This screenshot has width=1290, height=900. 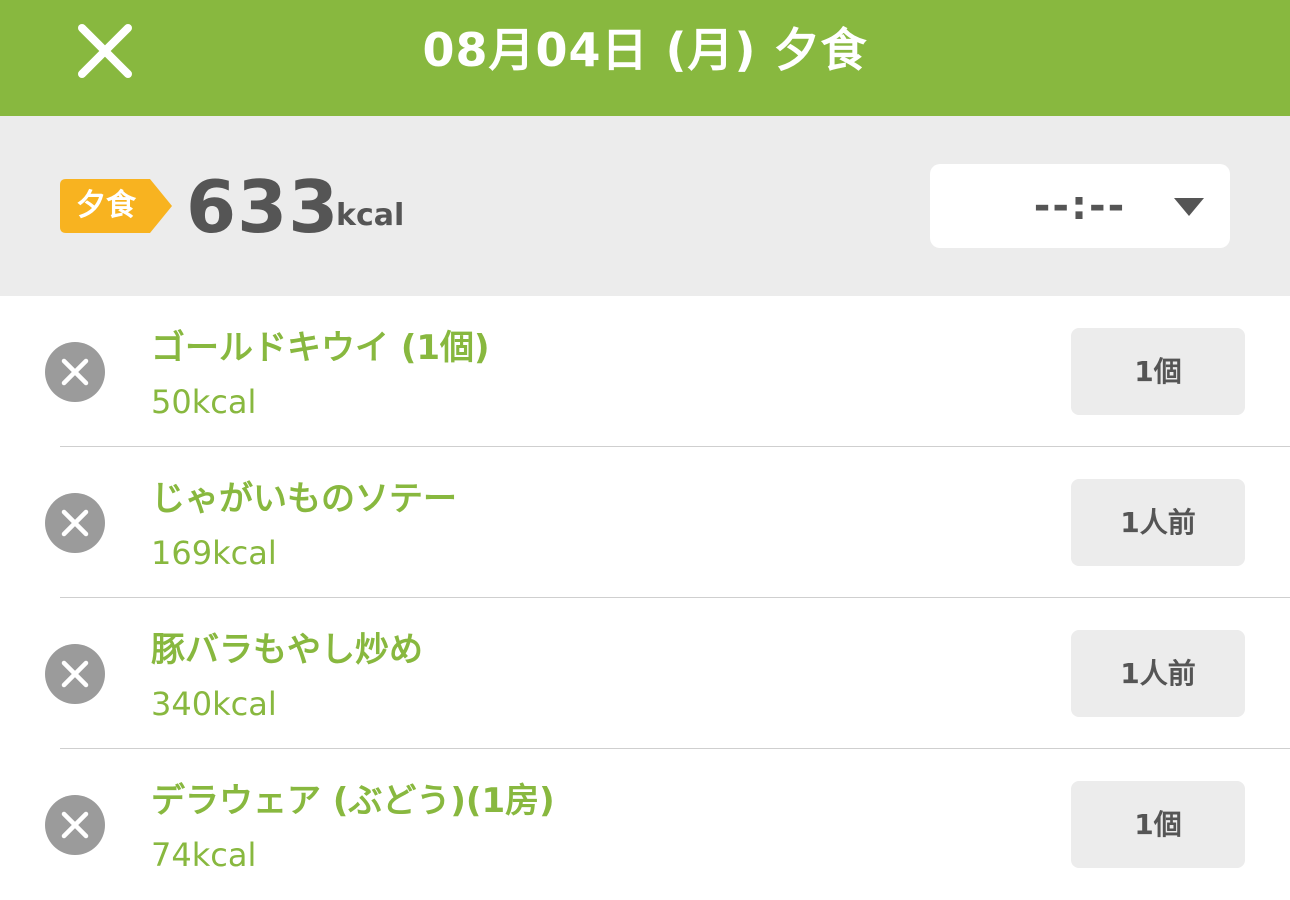 I want to click on meal-time-value: --:--, so click(x=1080, y=206).